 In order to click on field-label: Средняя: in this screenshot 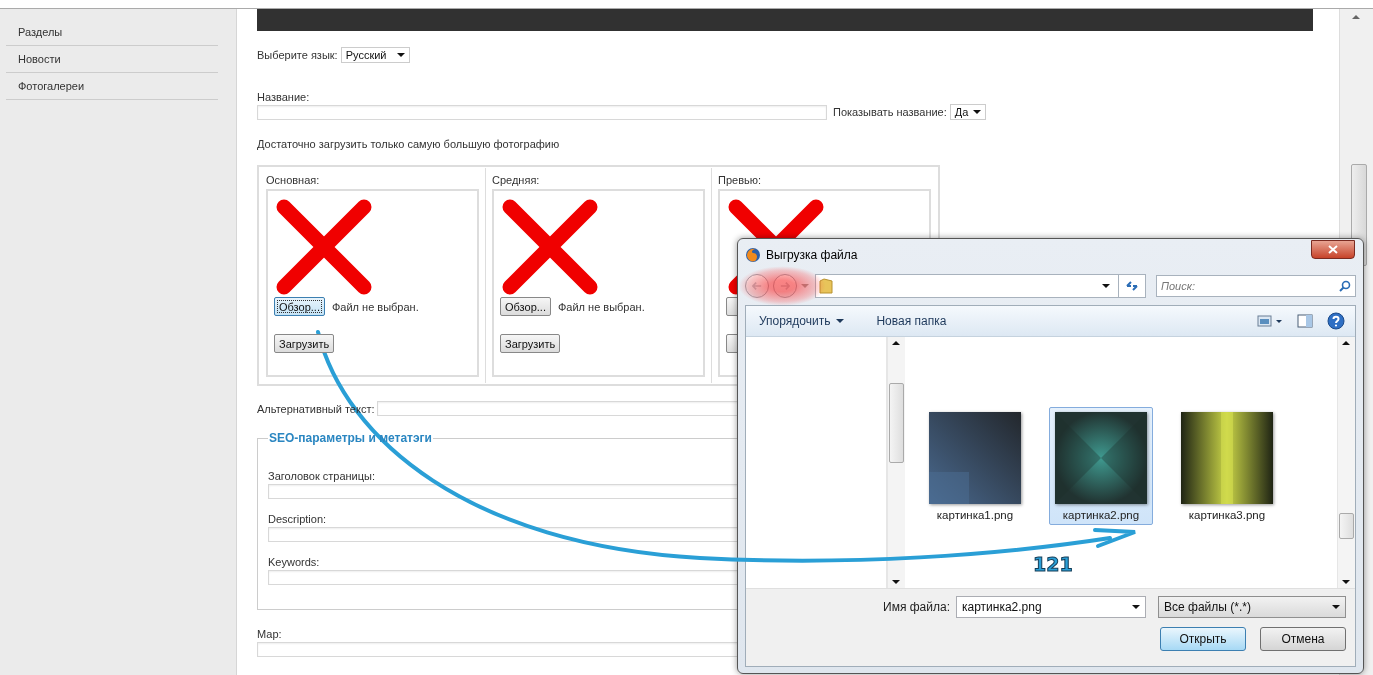, I will do `click(516, 180)`.